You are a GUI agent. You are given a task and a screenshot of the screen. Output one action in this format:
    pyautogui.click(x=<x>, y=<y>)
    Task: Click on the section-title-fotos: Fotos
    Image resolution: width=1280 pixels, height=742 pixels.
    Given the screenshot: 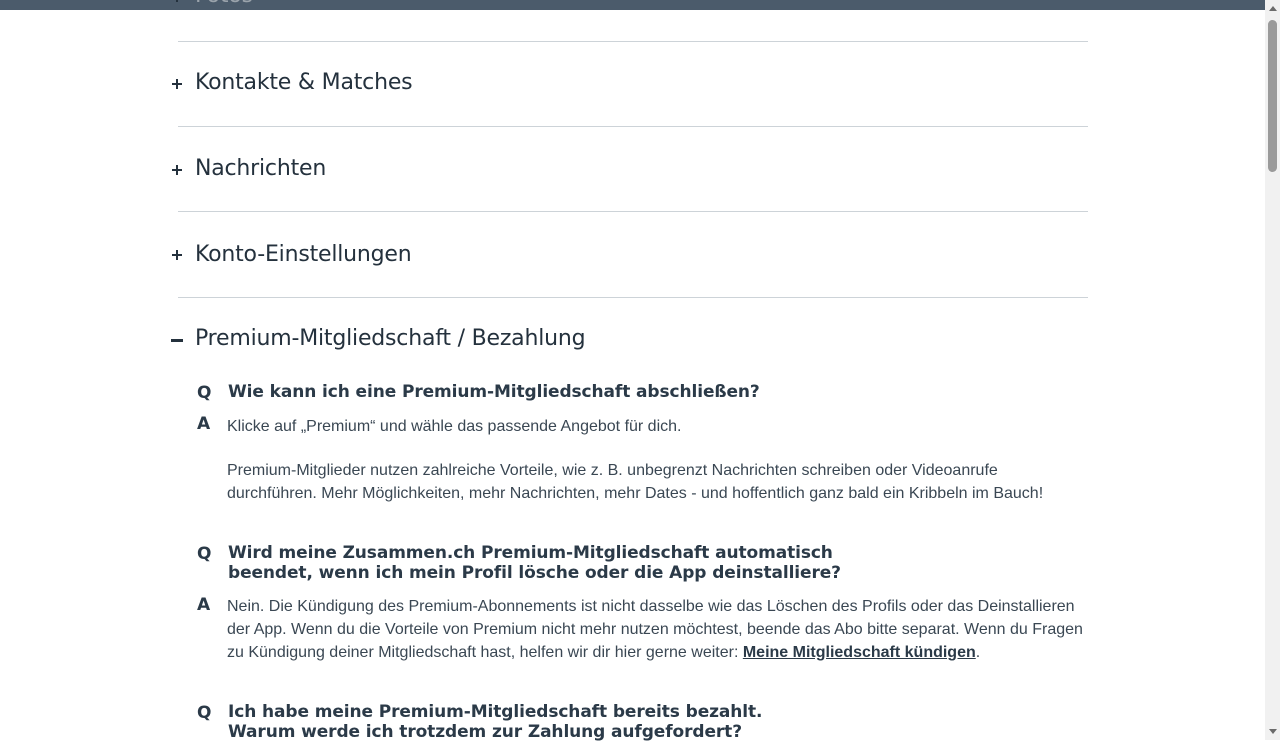 What is the action you would take?
    pyautogui.click(x=224, y=4)
    